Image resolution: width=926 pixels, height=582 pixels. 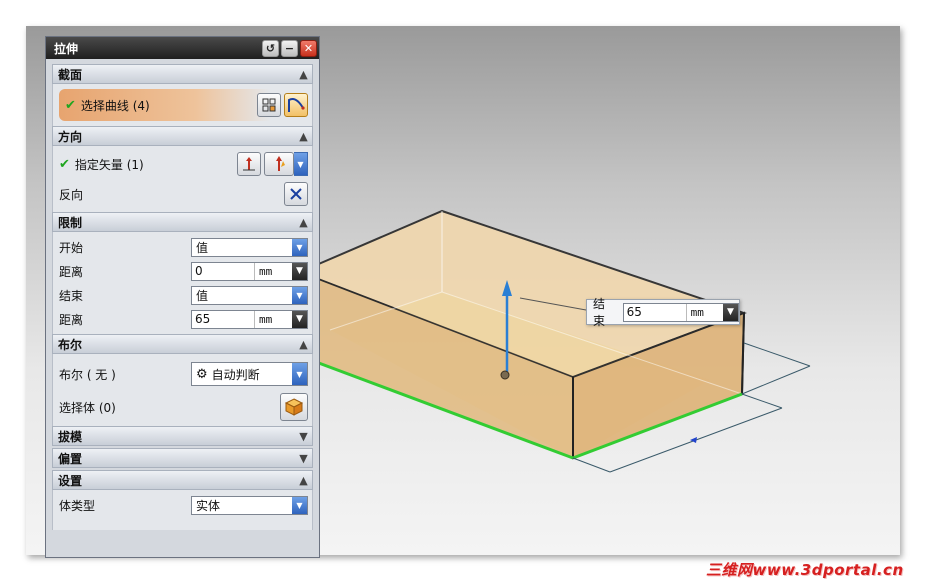 What do you see at coordinates (294, 407) in the screenshot?
I see `body-cube-icon` at bounding box center [294, 407].